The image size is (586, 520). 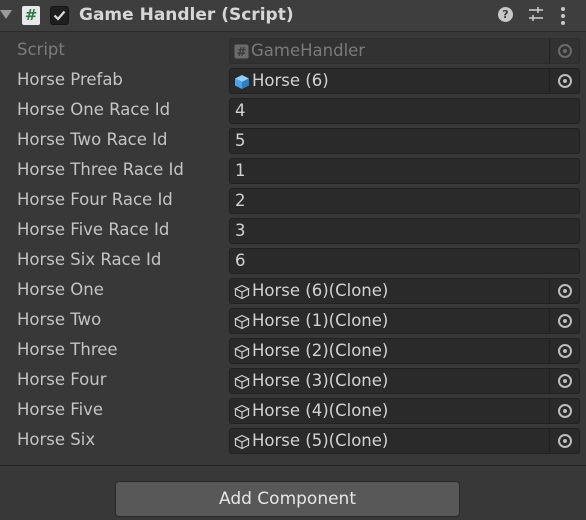 I want to click on component-title: Game Handler (Script), so click(x=186, y=15).